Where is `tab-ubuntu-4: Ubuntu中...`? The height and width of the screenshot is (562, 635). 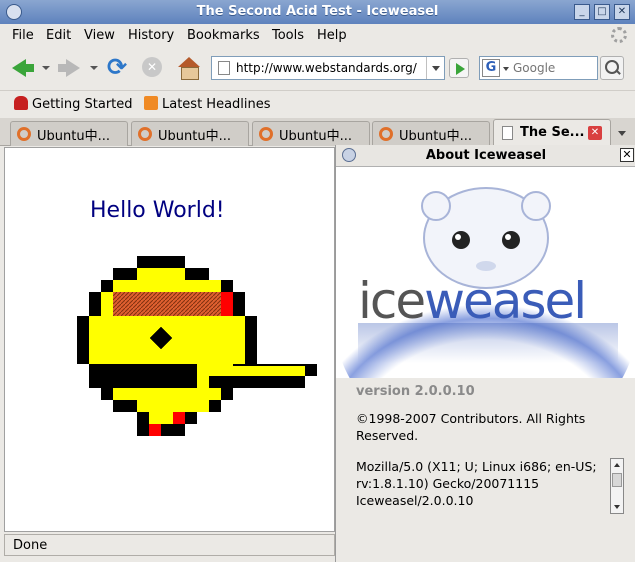 tab-ubuntu-4: Ubuntu中... is located at coordinates (431, 133).